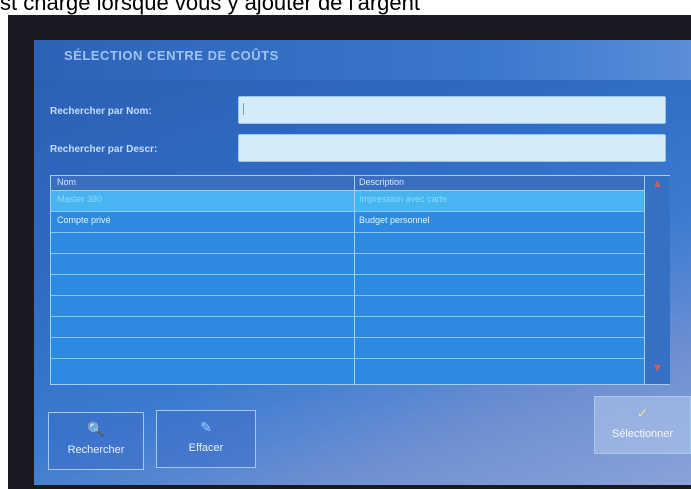 Image resolution: width=691 pixels, height=489 pixels. What do you see at coordinates (394, 220) in the screenshot?
I see `row-description: Budget personnel` at bounding box center [394, 220].